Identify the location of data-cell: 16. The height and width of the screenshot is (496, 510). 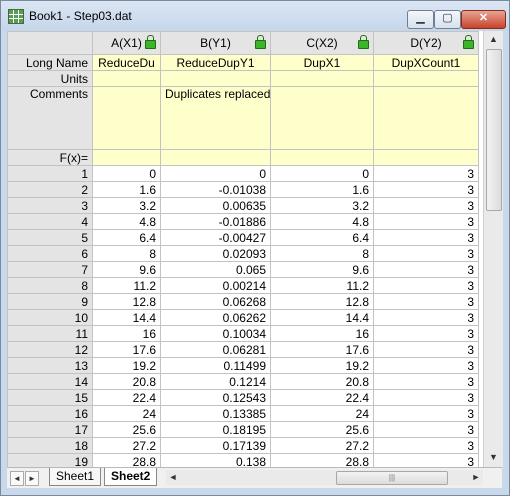
(126, 333).